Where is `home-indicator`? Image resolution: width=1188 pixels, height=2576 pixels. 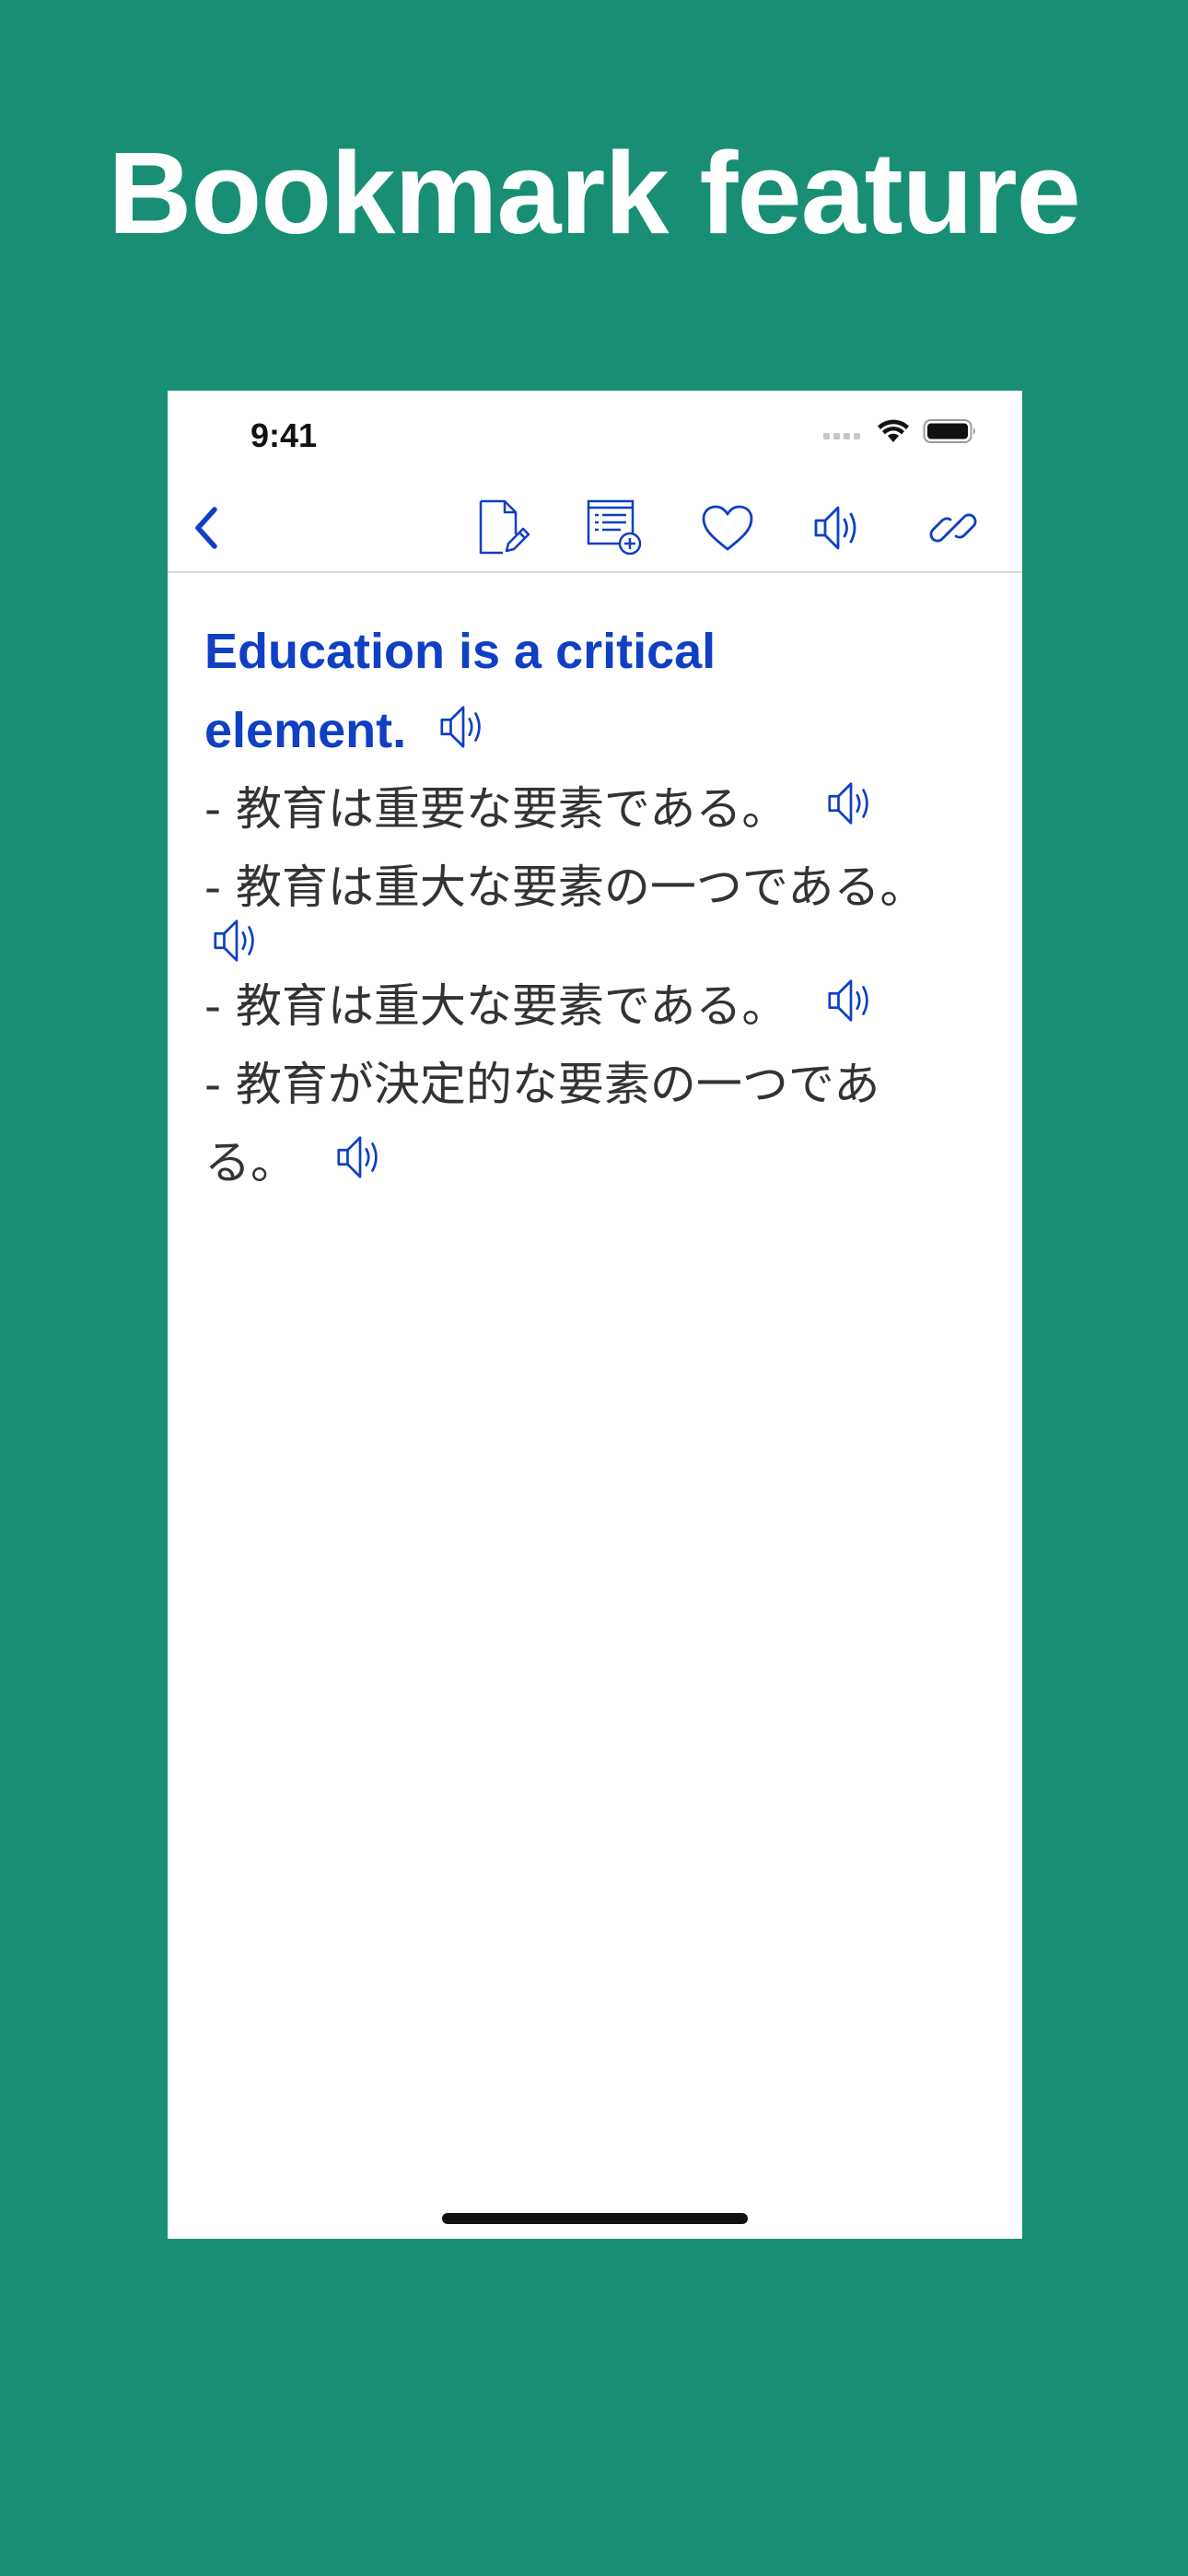 home-indicator is located at coordinates (595, 2218).